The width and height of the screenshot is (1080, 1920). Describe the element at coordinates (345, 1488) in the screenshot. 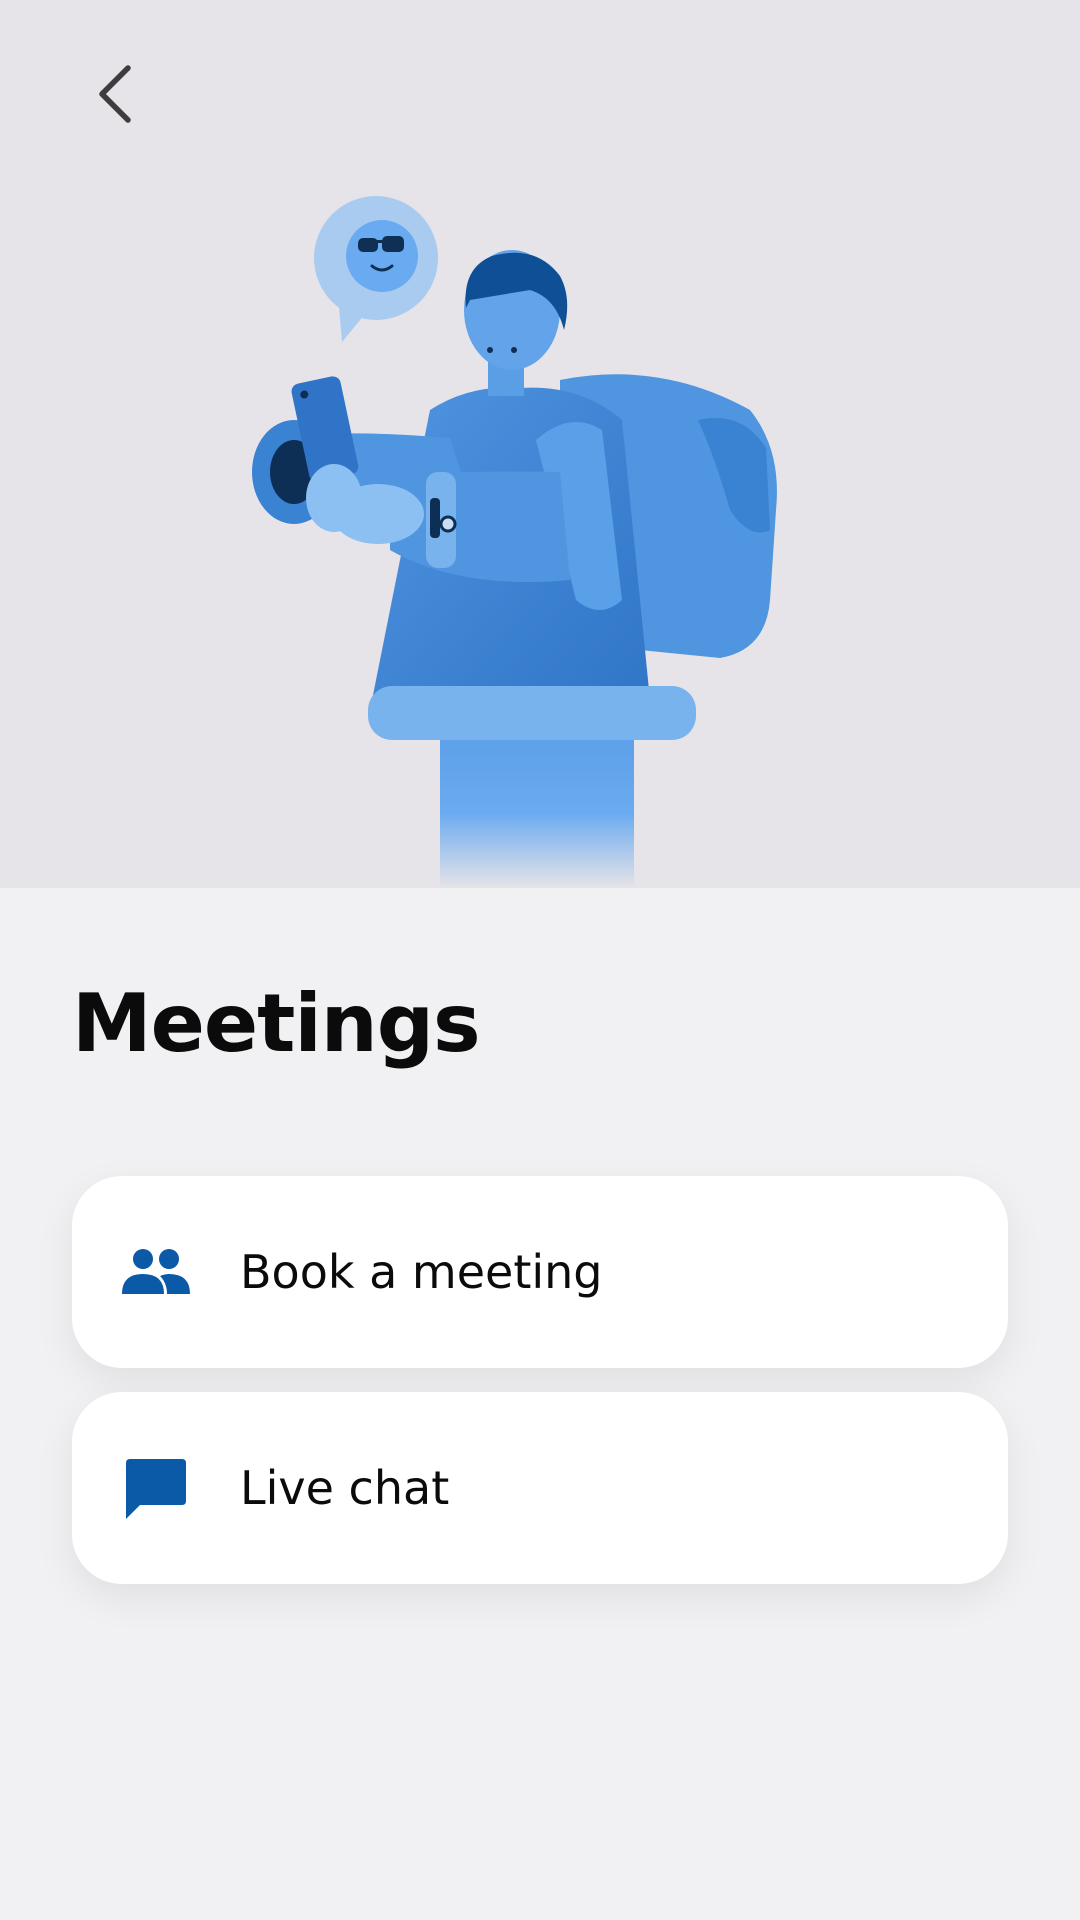

I see `live-chat-label: Live chat` at that location.